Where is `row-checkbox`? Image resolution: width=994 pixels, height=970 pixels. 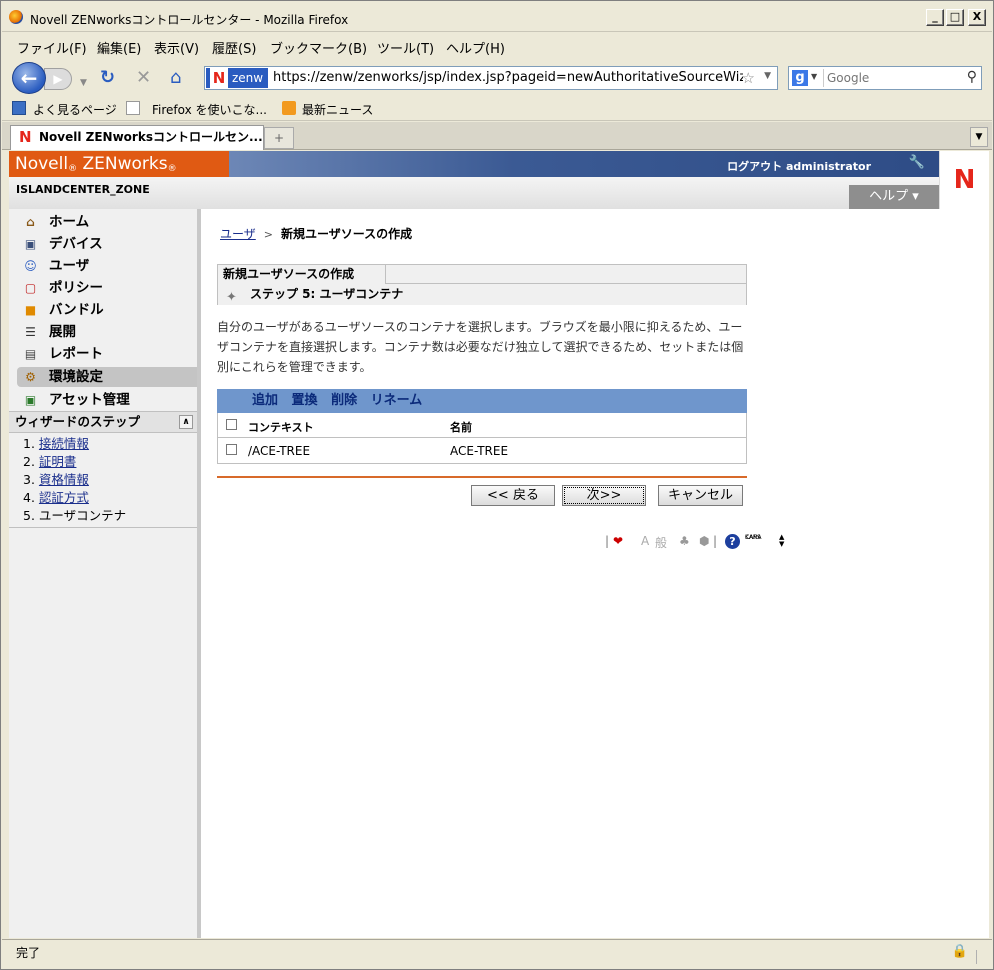 row-checkbox is located at coordinates (231, 449).